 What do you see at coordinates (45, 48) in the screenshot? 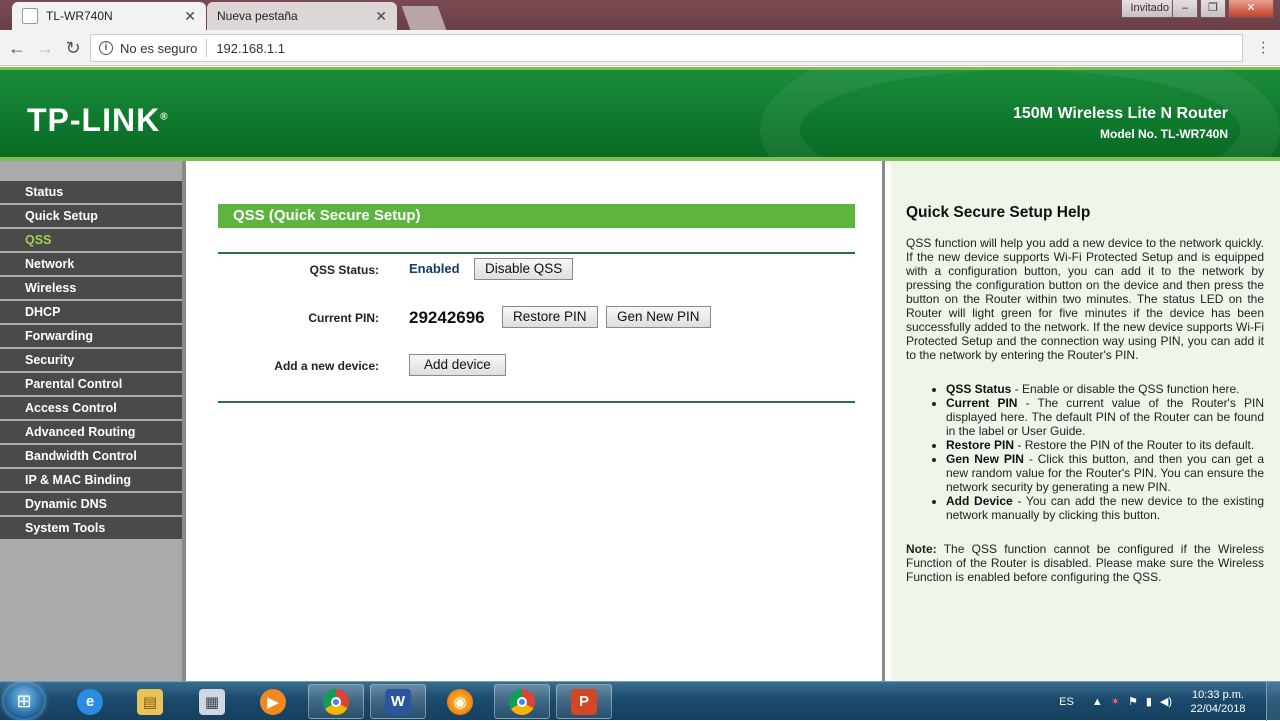
I see `forward-arrow-icon: →` at bounding box center [45, 48].